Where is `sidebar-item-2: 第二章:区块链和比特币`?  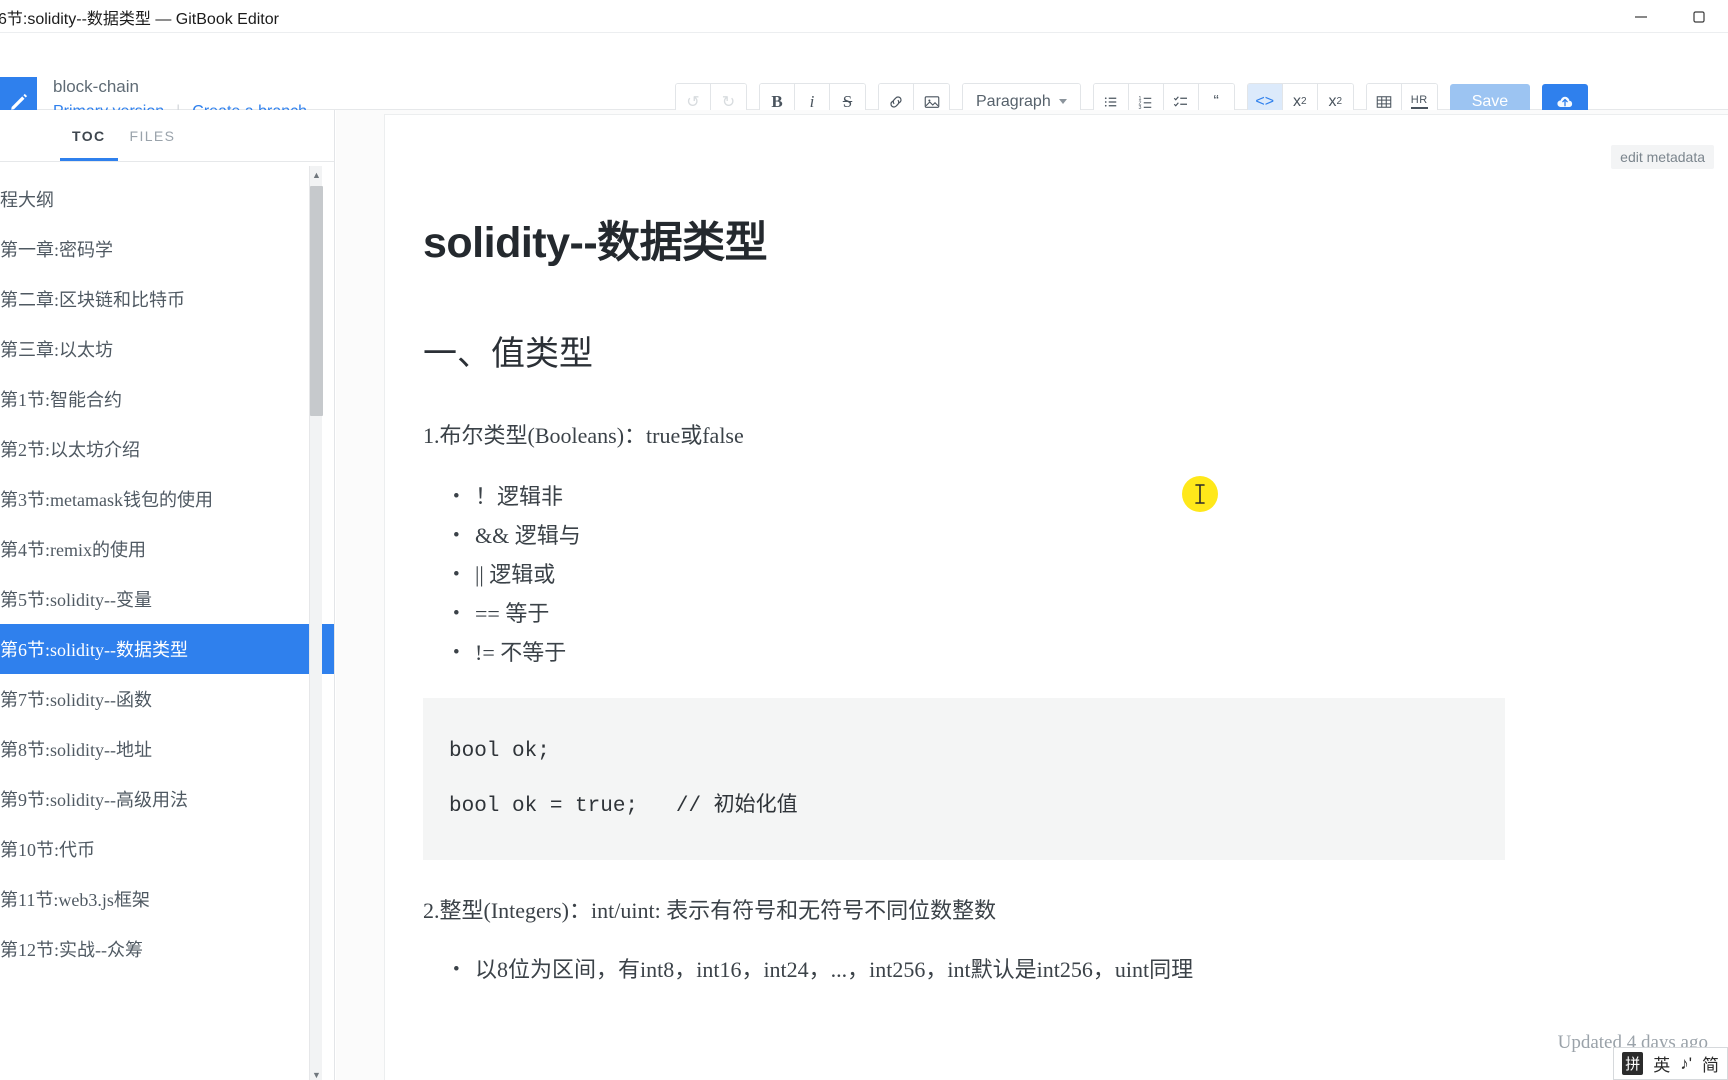
sidebar-item-2: 第二章:区块链和比特币 is located at coordinates (167, 299).